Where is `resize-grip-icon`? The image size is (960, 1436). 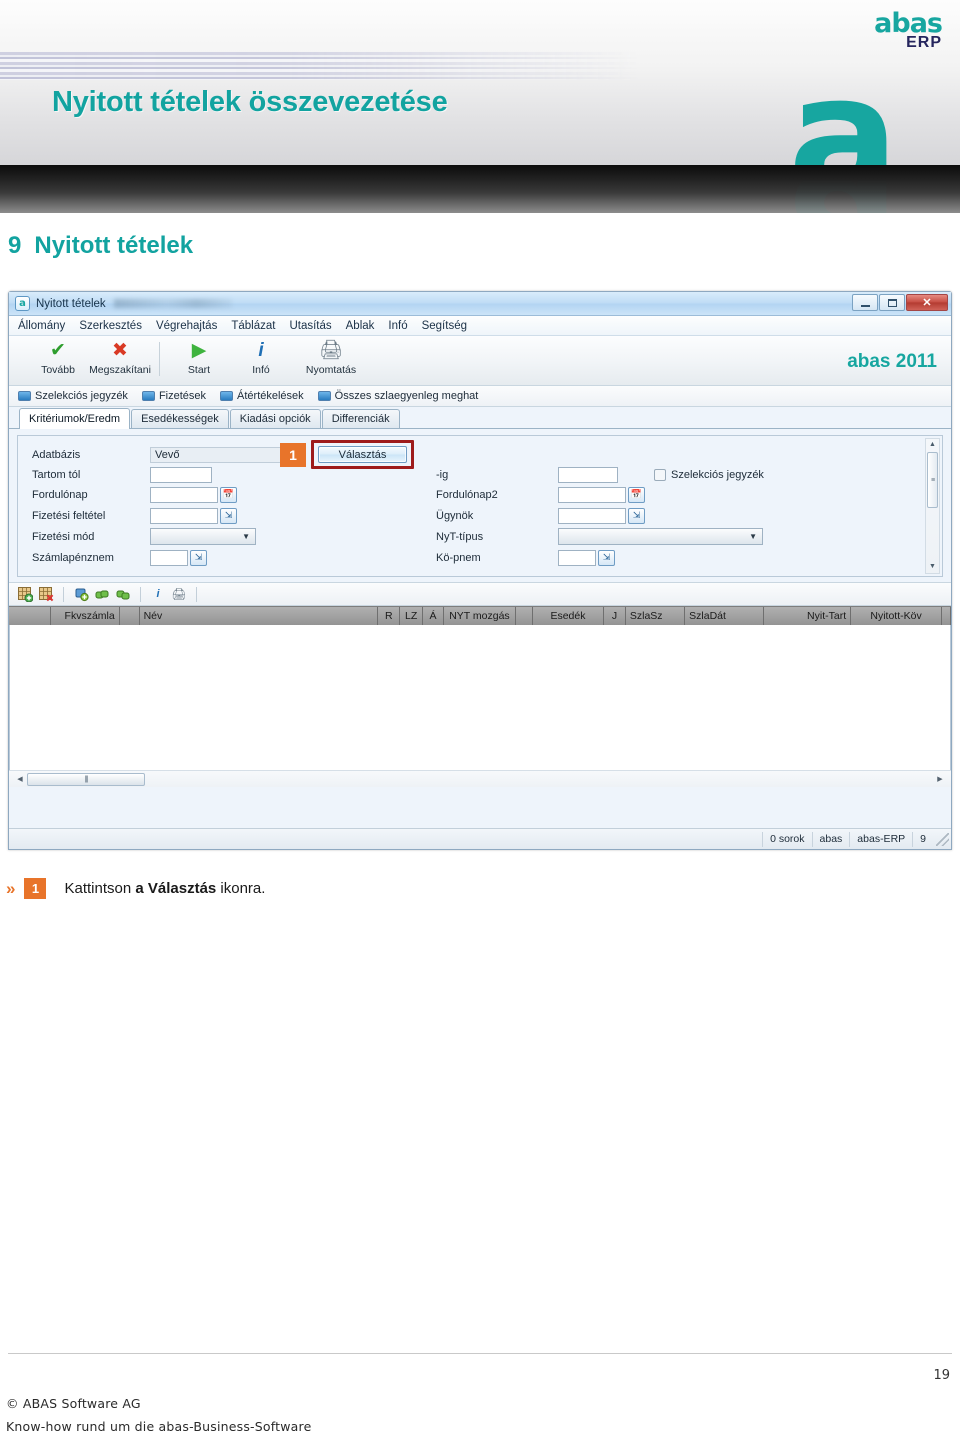 resize-grip-icon is located at coordinates (942, 839).